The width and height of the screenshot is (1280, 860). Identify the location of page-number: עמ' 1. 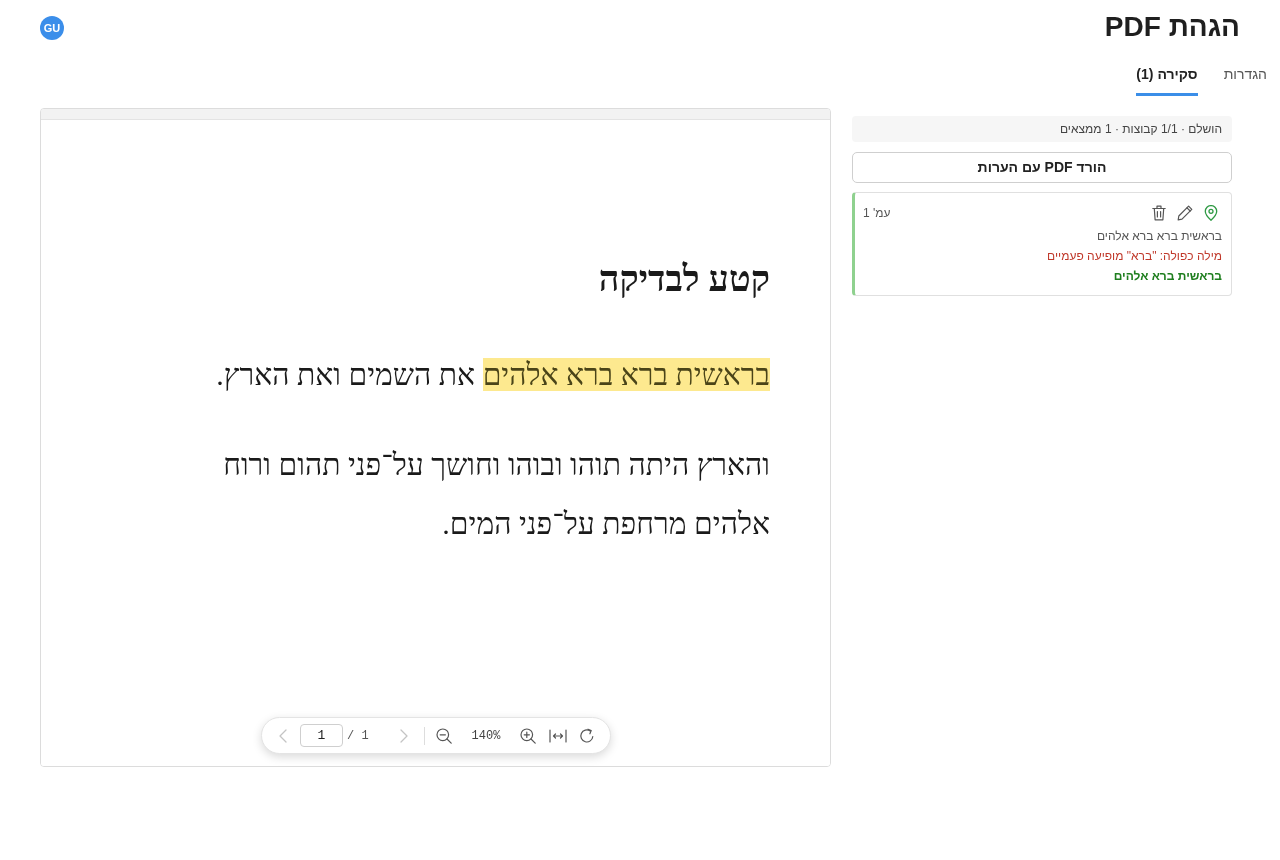
(877, 213).